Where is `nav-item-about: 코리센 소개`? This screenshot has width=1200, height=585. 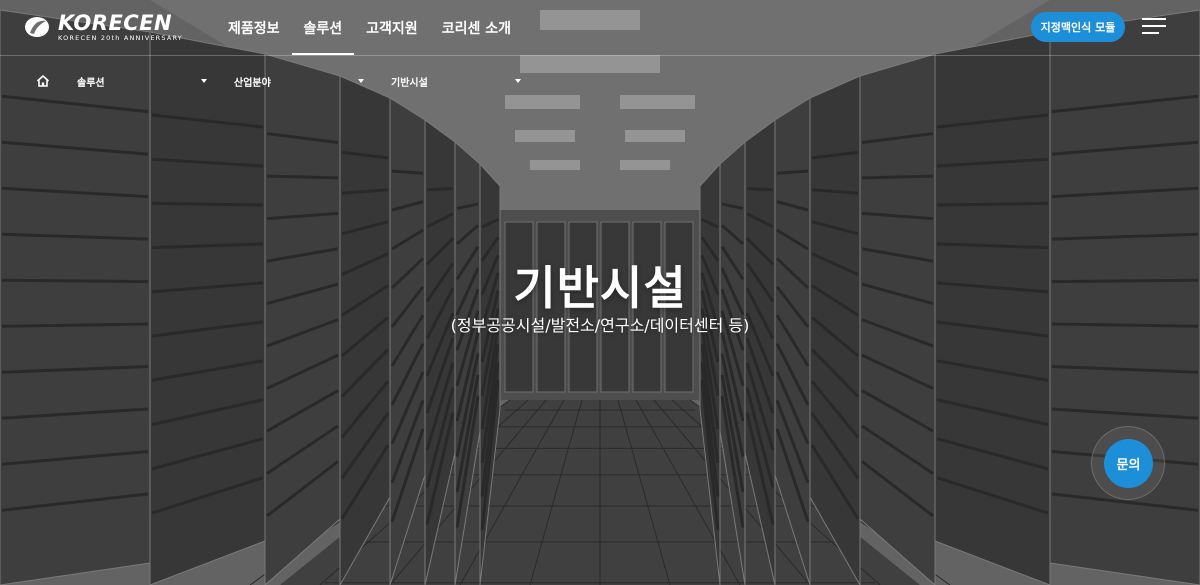 nav-item-about: 코리센 소개 is located at coordinates (476, 27).